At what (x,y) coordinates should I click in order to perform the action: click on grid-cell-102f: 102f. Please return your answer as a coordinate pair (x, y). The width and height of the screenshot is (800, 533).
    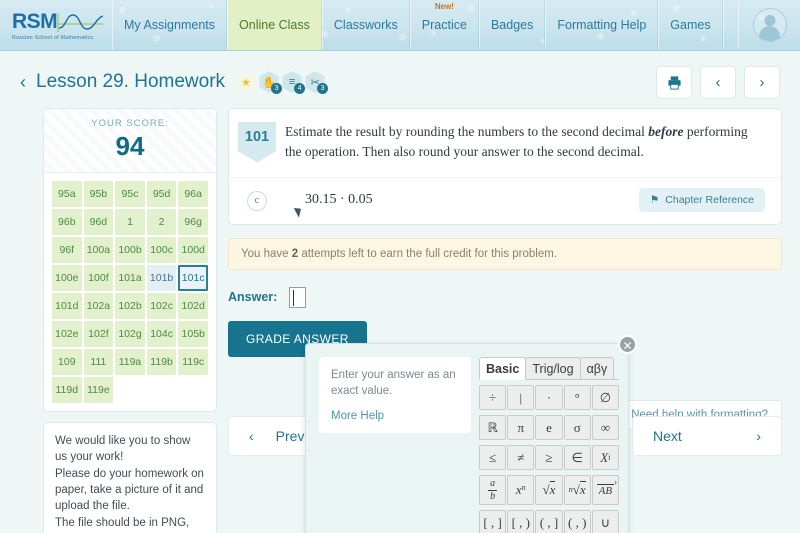
    Looking at the image, I should click on (98, 334).